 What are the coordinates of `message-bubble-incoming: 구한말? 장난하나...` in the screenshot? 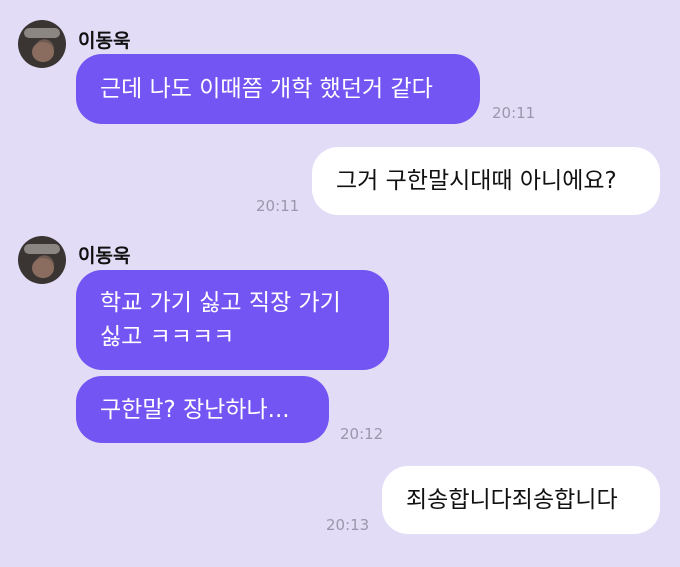 It's located at (202, 409).